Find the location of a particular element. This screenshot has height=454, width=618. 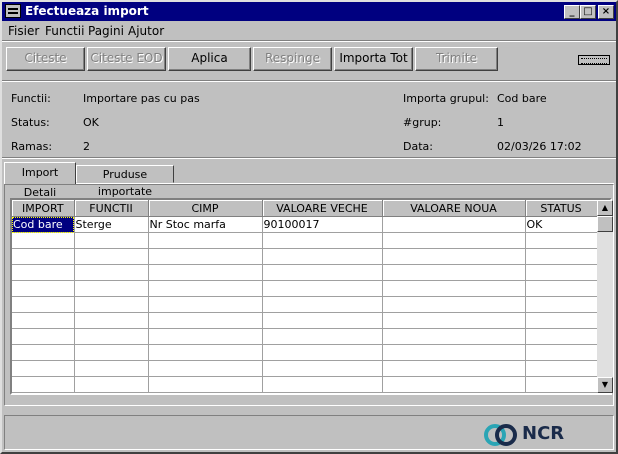

cell-functii: Sterge is located at coordinates (111, 224).